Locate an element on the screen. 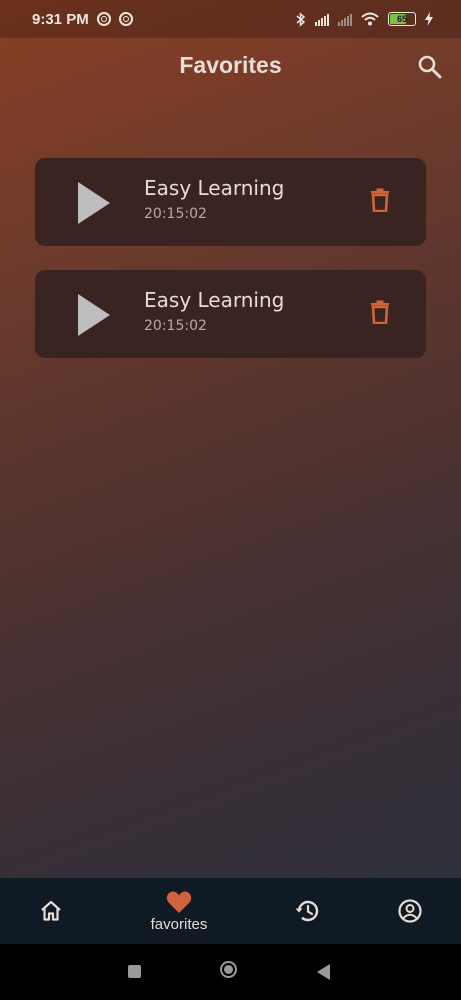 The height and width of the screenshot is (1000, 461). system-nav-bar is located at coordinates (230, 972).